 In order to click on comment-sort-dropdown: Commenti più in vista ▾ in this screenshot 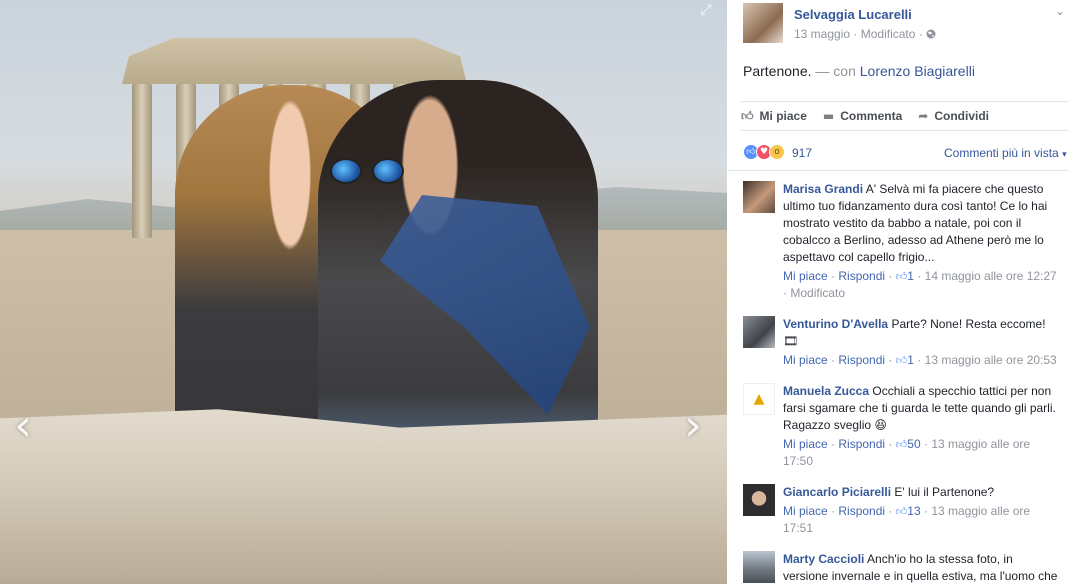, I will do `click(1005, 153)`.